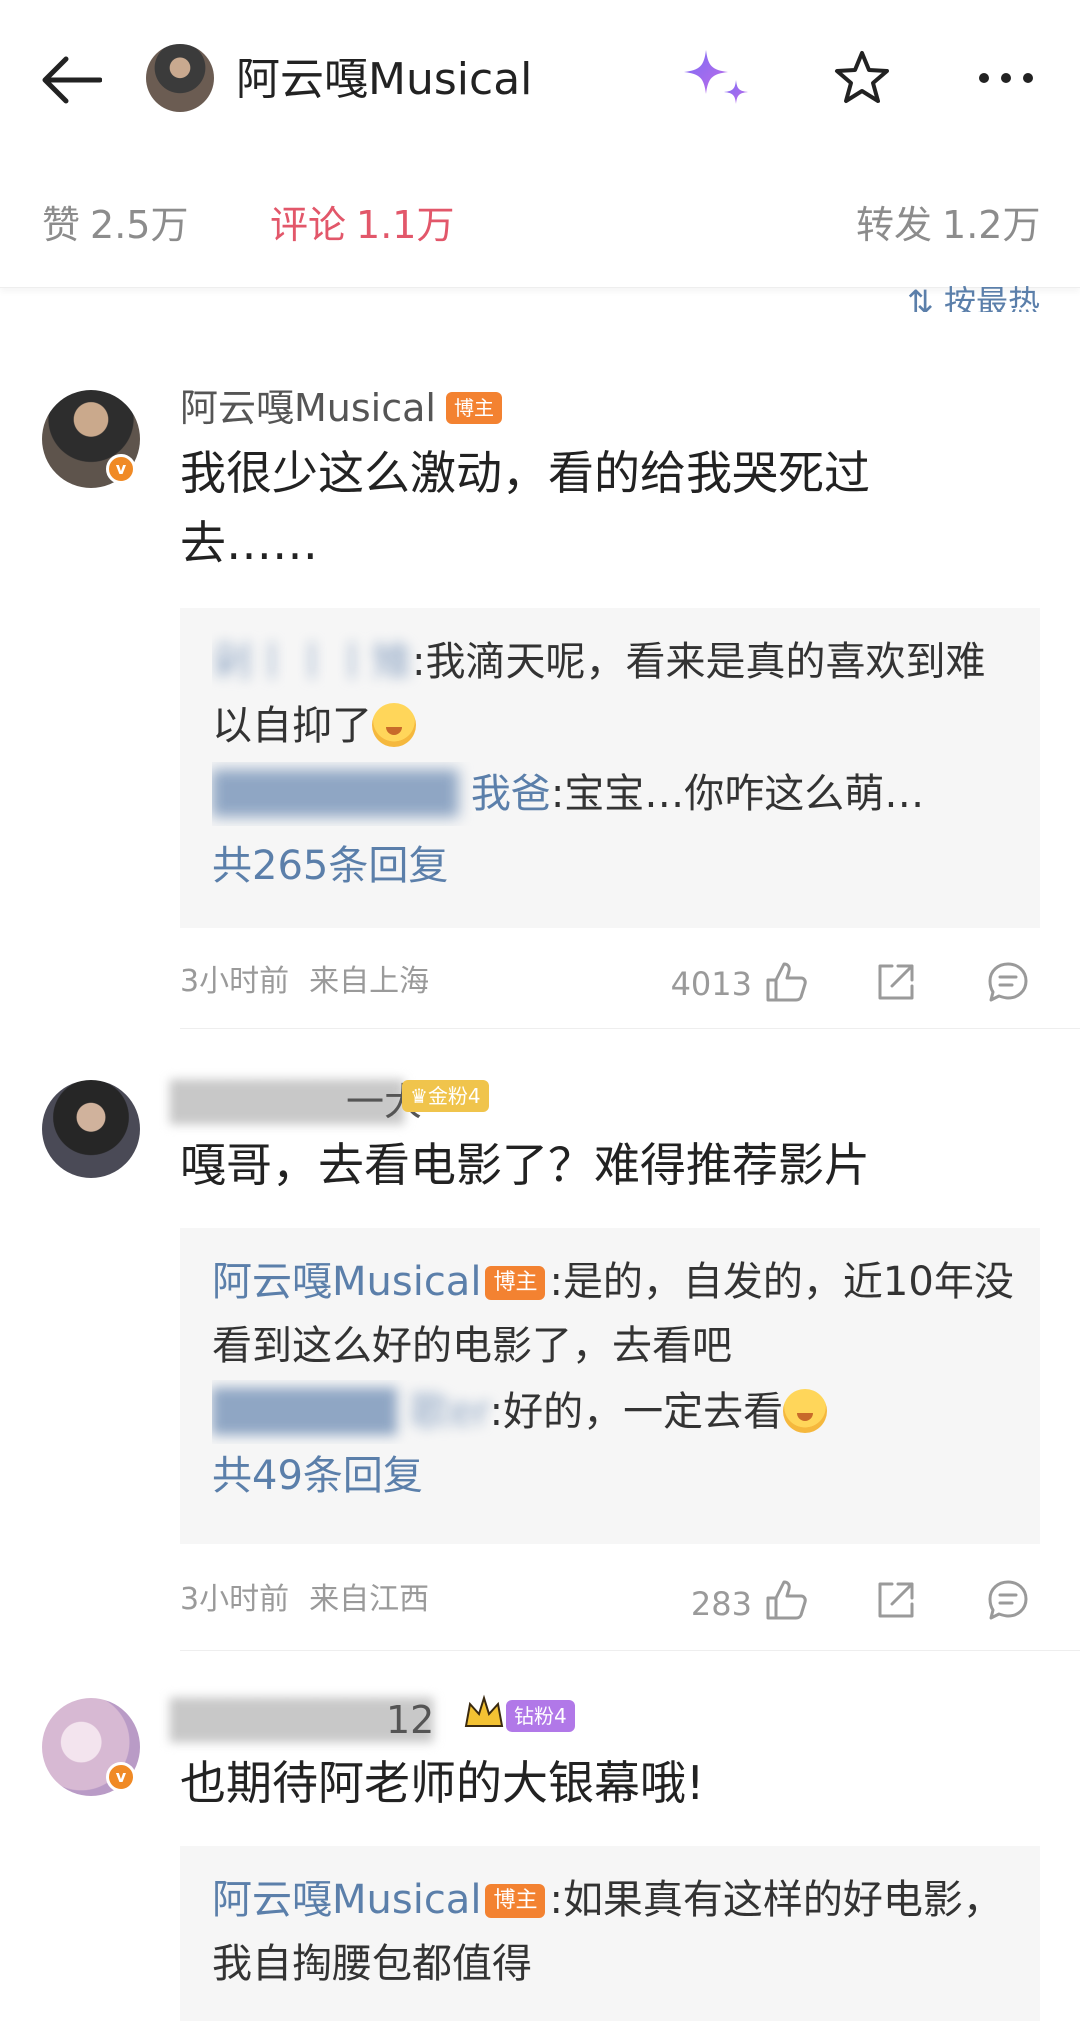  I want to click on comment-text: 也期待阿老师的大银幕哦!, so click(442, 1783).